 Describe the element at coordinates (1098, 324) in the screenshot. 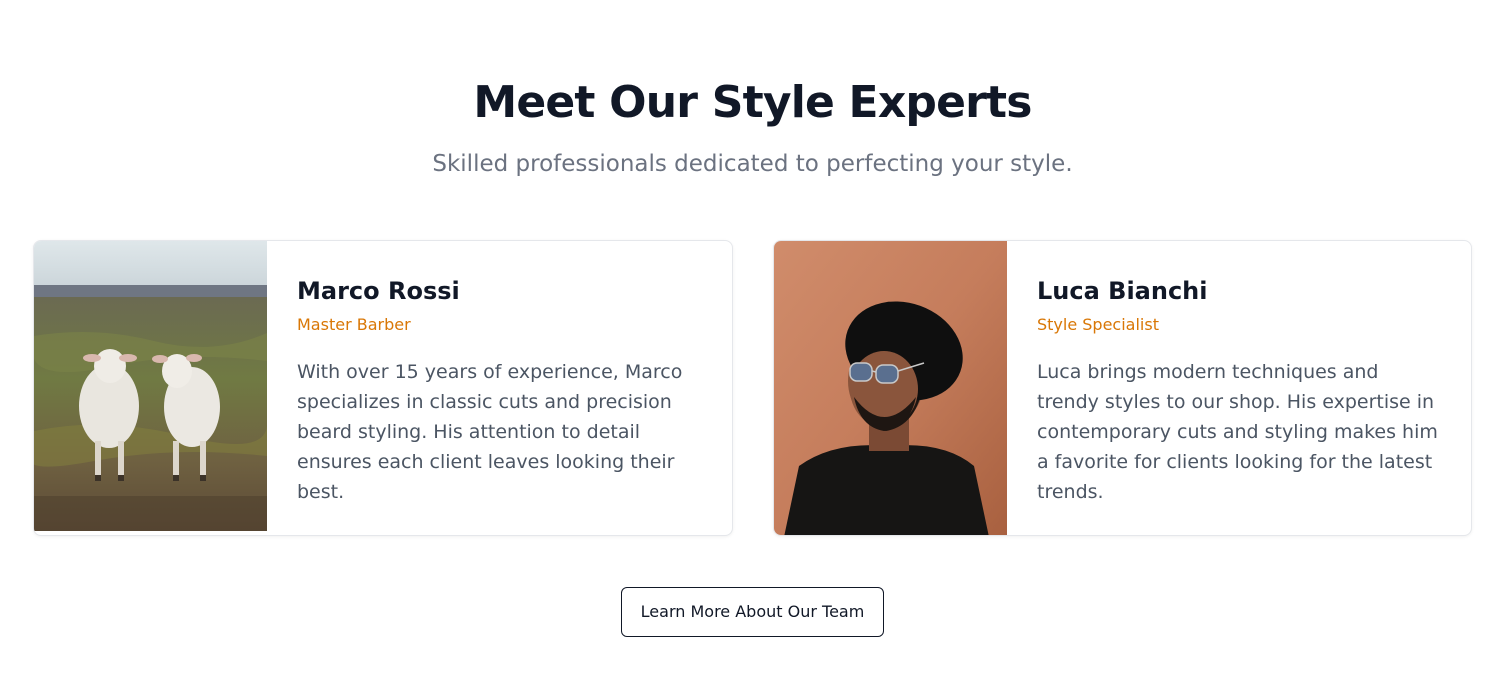

I see `team-member-role: Style Specialist` at that location.